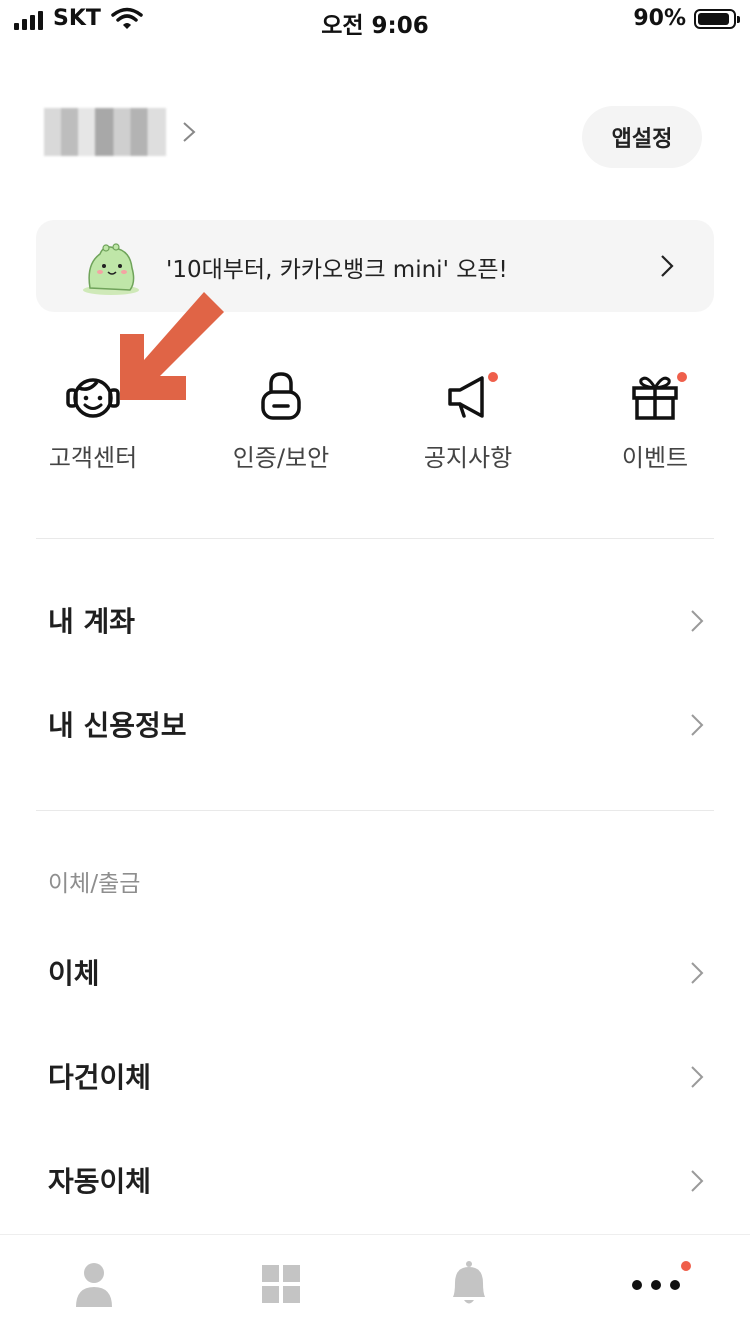  What do you see at coordinates (375, 1182) in the screenshot?
I see `menu-row-auto-transfer: 자동이체` at bounding box center [375, 1182].